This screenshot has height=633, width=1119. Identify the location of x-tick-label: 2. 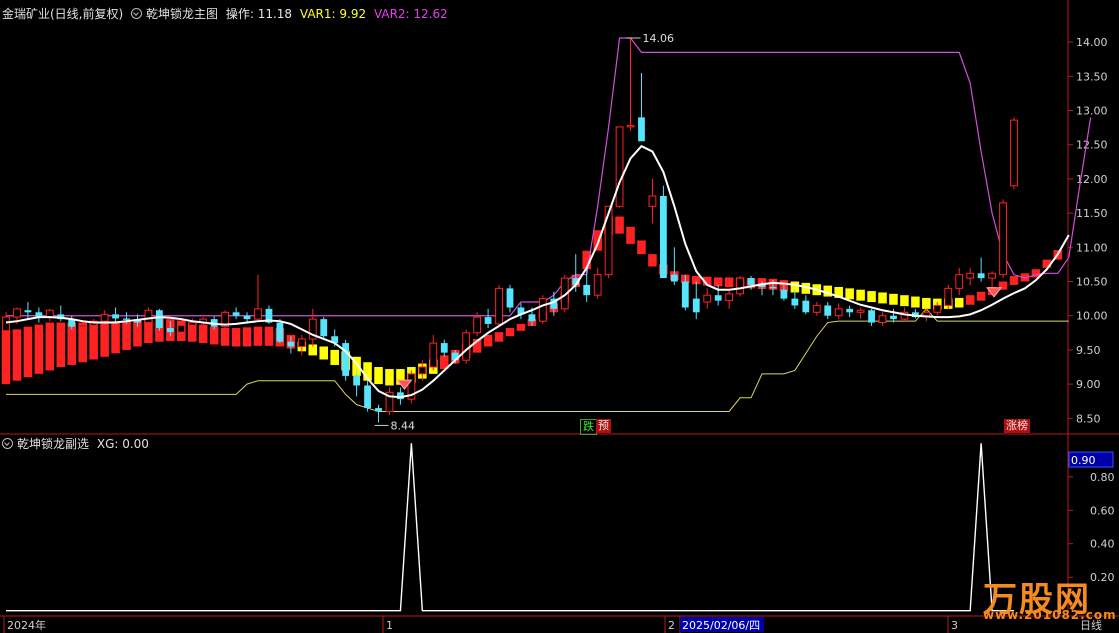
(671, 625).